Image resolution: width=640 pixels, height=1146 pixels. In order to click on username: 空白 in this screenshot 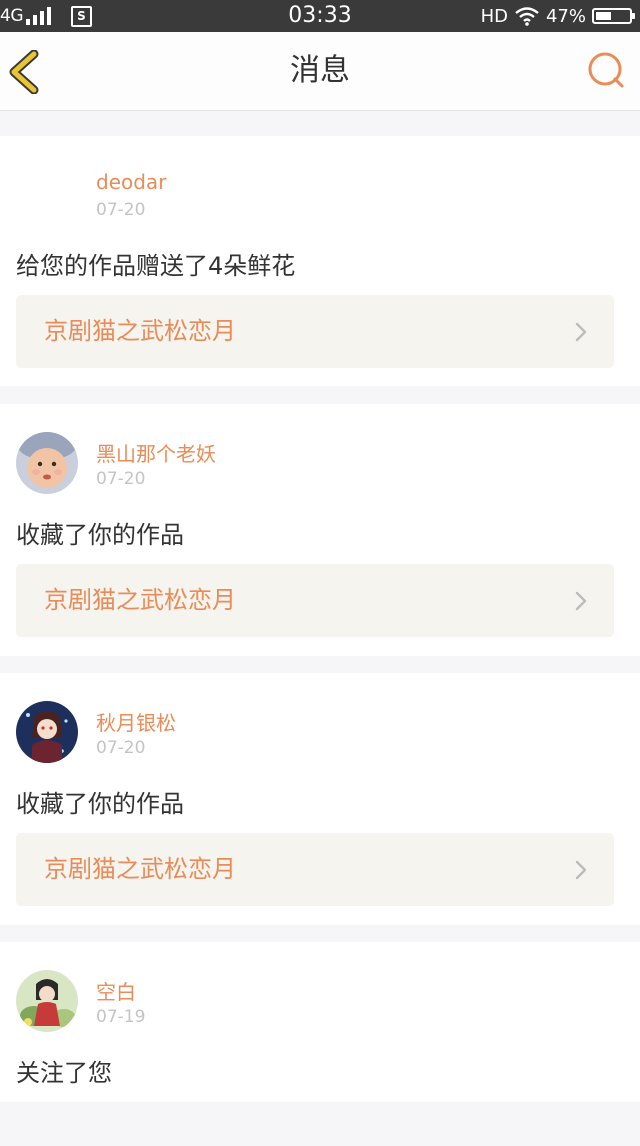, I will do `click(116, 990)`.